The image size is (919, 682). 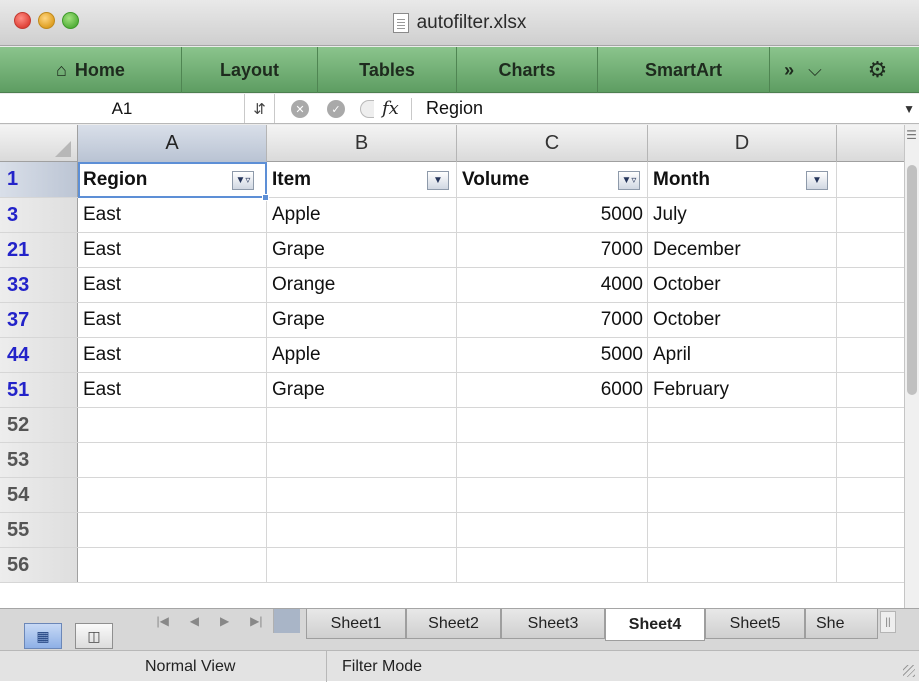 What do you see at coordinates (39, 390) in the screenshot?
I see `row-number: 51` at bounding box center [39, 390].